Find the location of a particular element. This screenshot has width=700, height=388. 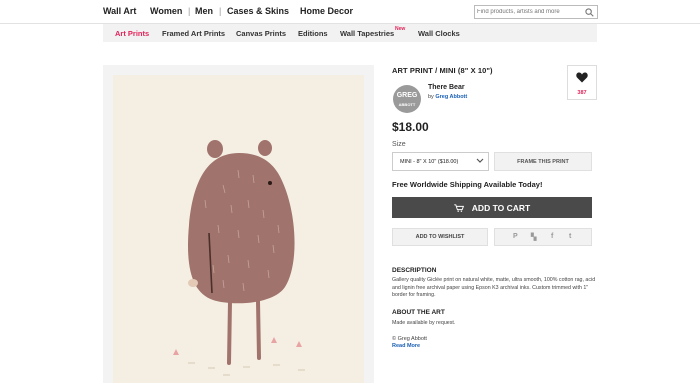

search-icon is located at coordinates (589, 12).